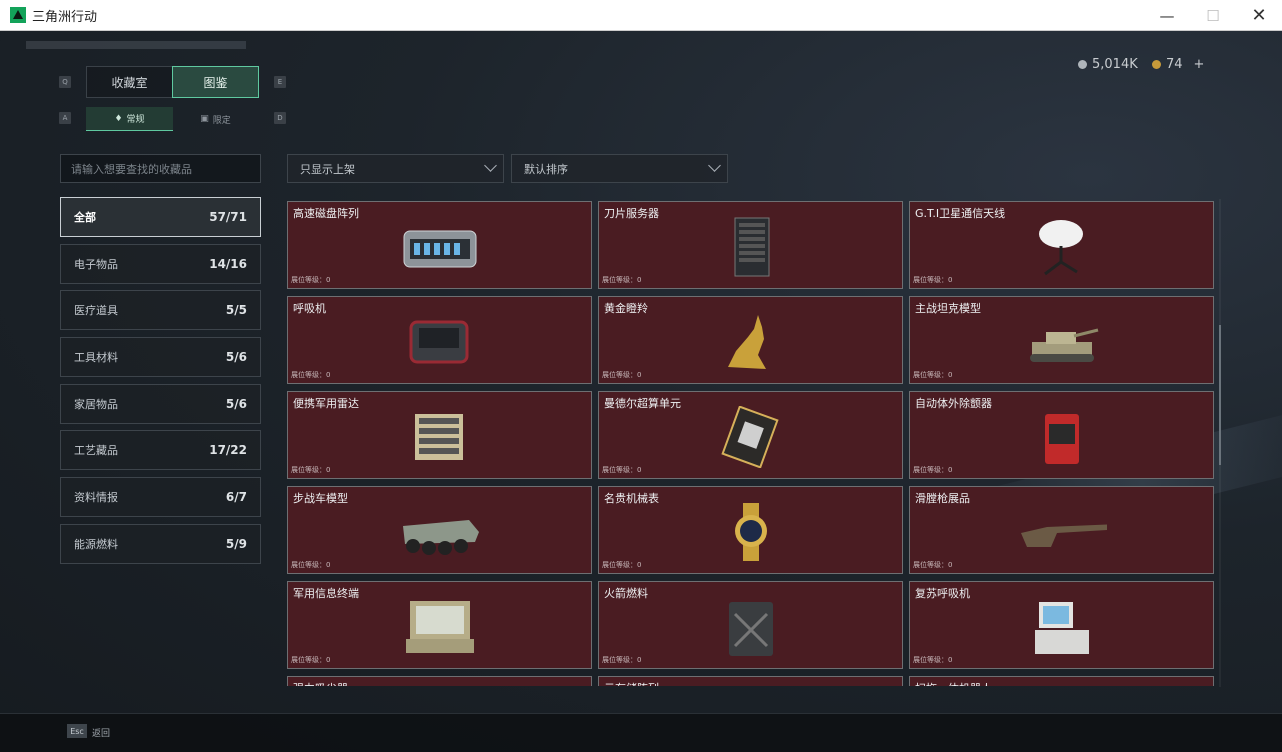 This screenshot has height=752, width=1282. I want to click on category-name: 工艺藏品, so click(96, 450).